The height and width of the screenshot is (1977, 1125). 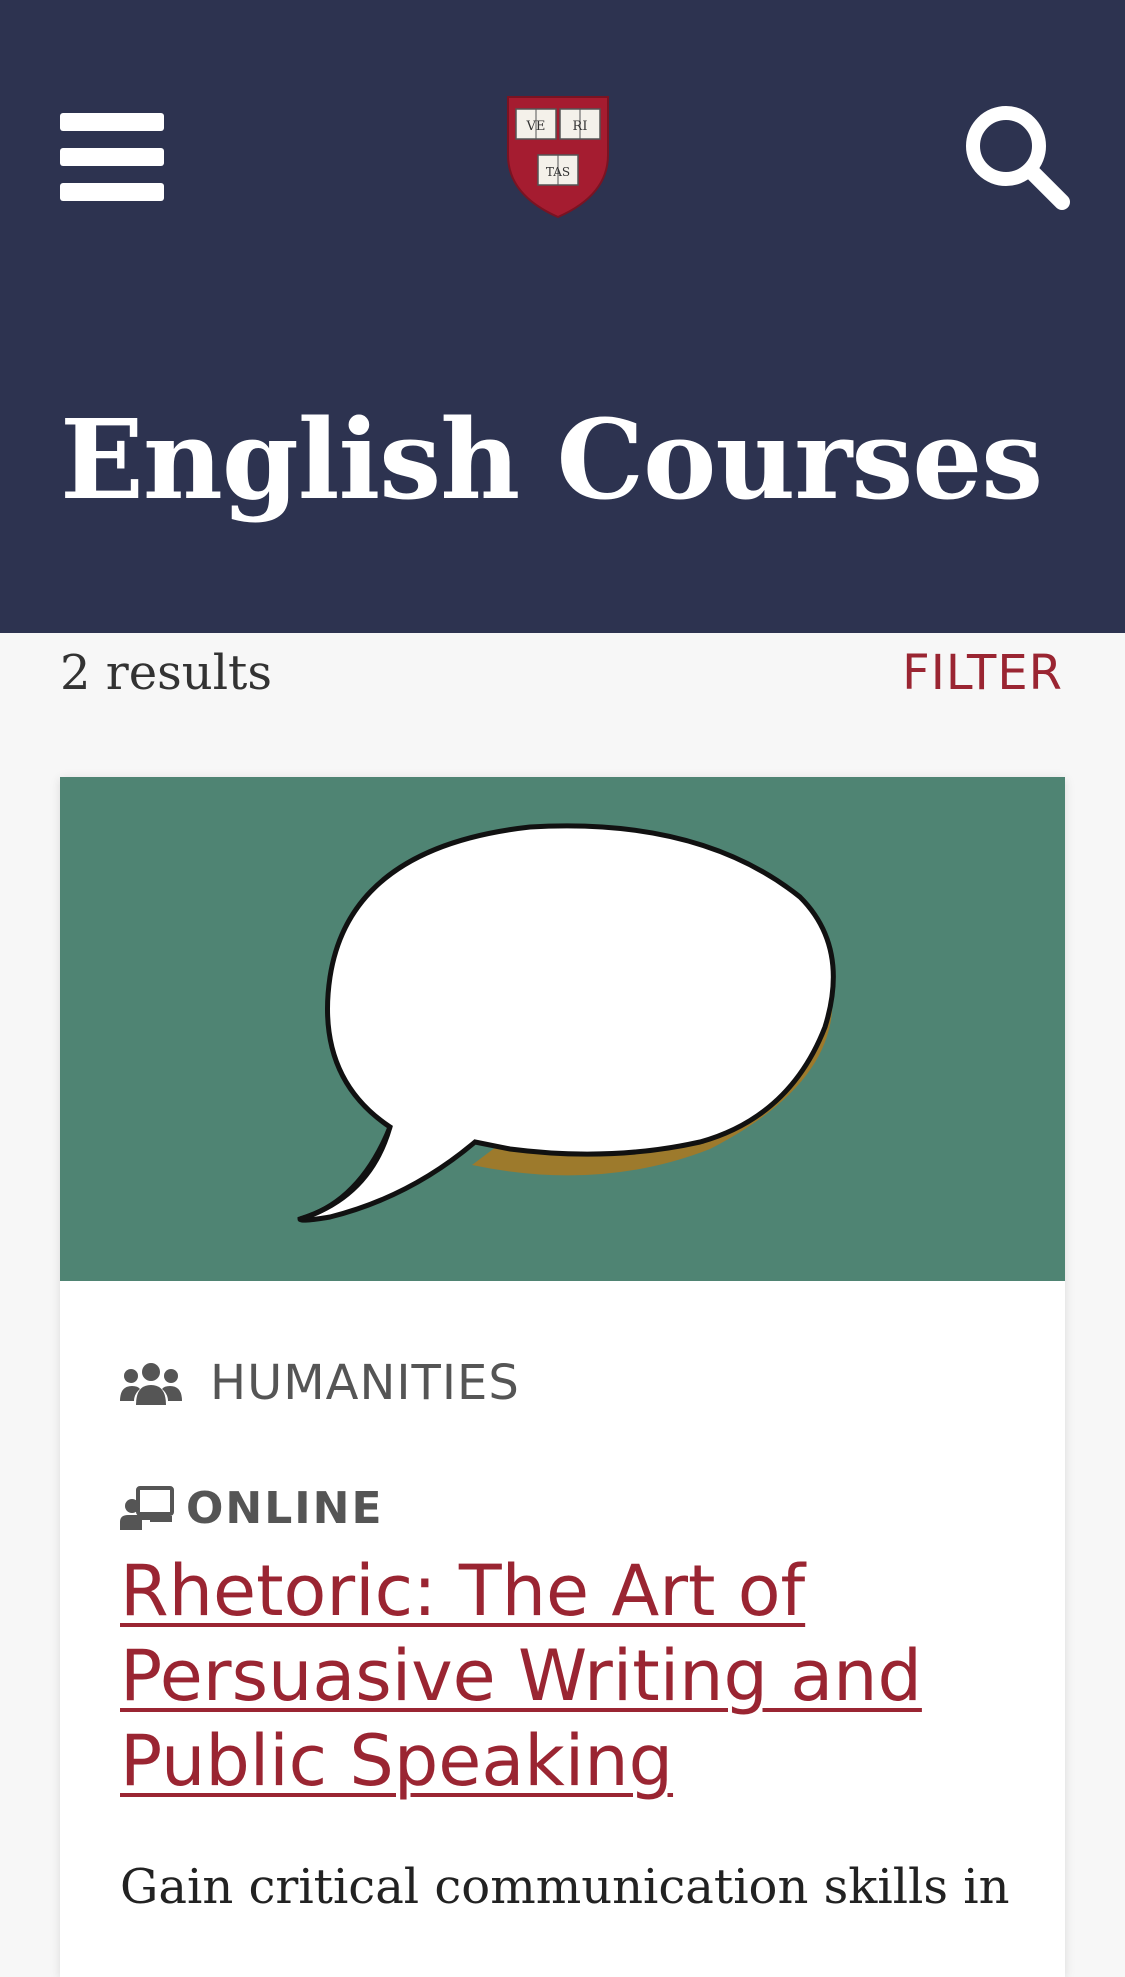 What do you see at coordinates (365, 1383) in the screenshot?
I see `category-label: HUMANITIES` at bounding box center [365, 1383].